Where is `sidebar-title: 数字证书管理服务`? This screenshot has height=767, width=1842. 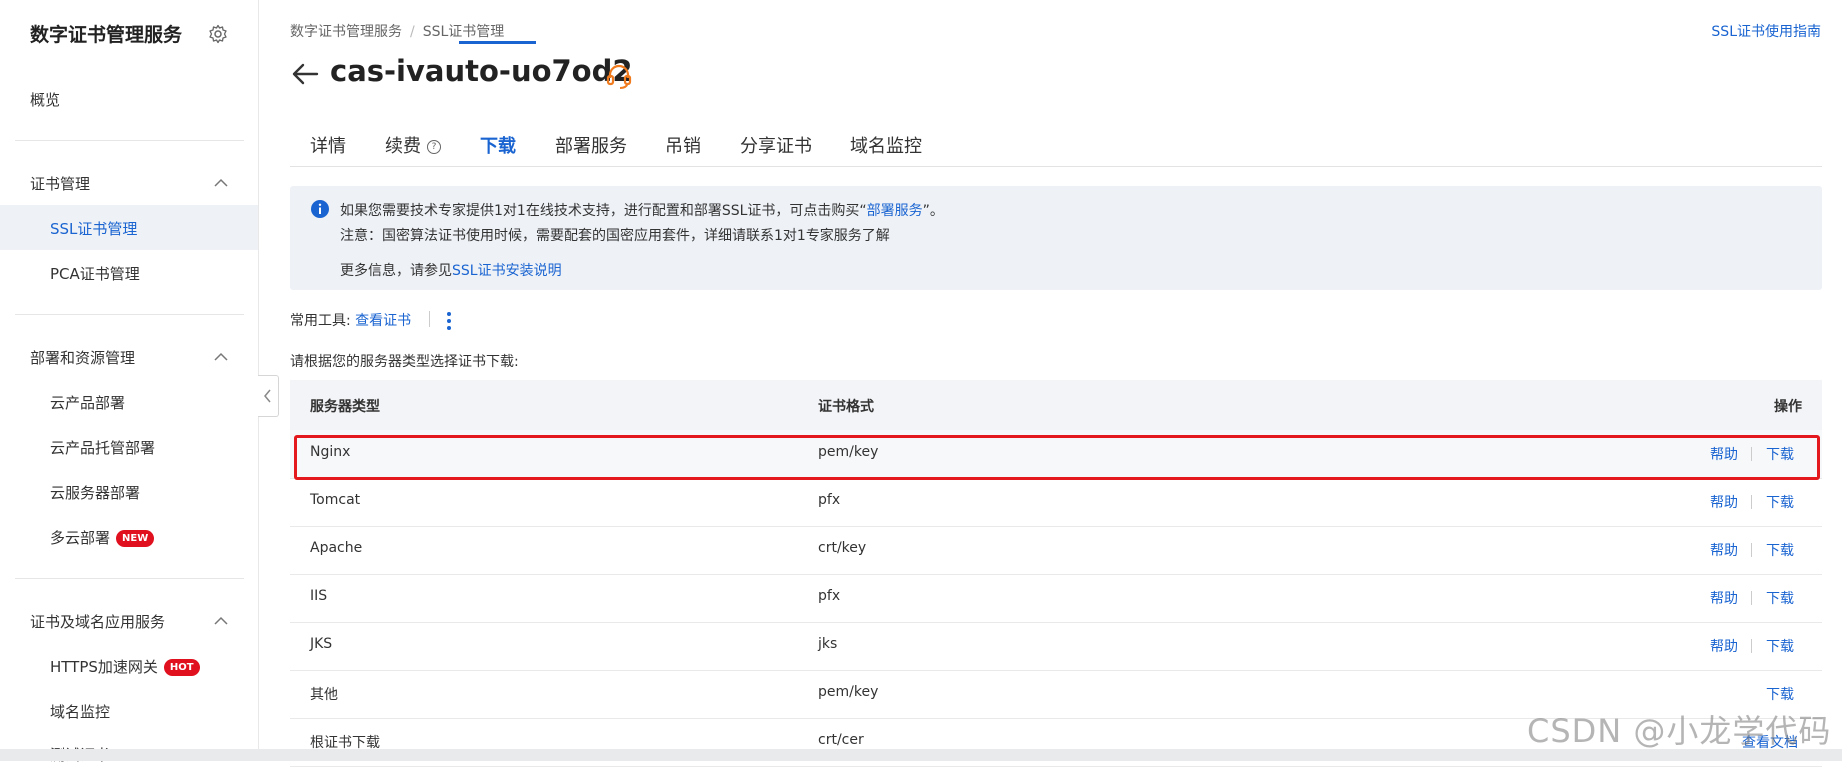 sidebar-title: 数字证书管理服务 is located at coordinates (106, 35).